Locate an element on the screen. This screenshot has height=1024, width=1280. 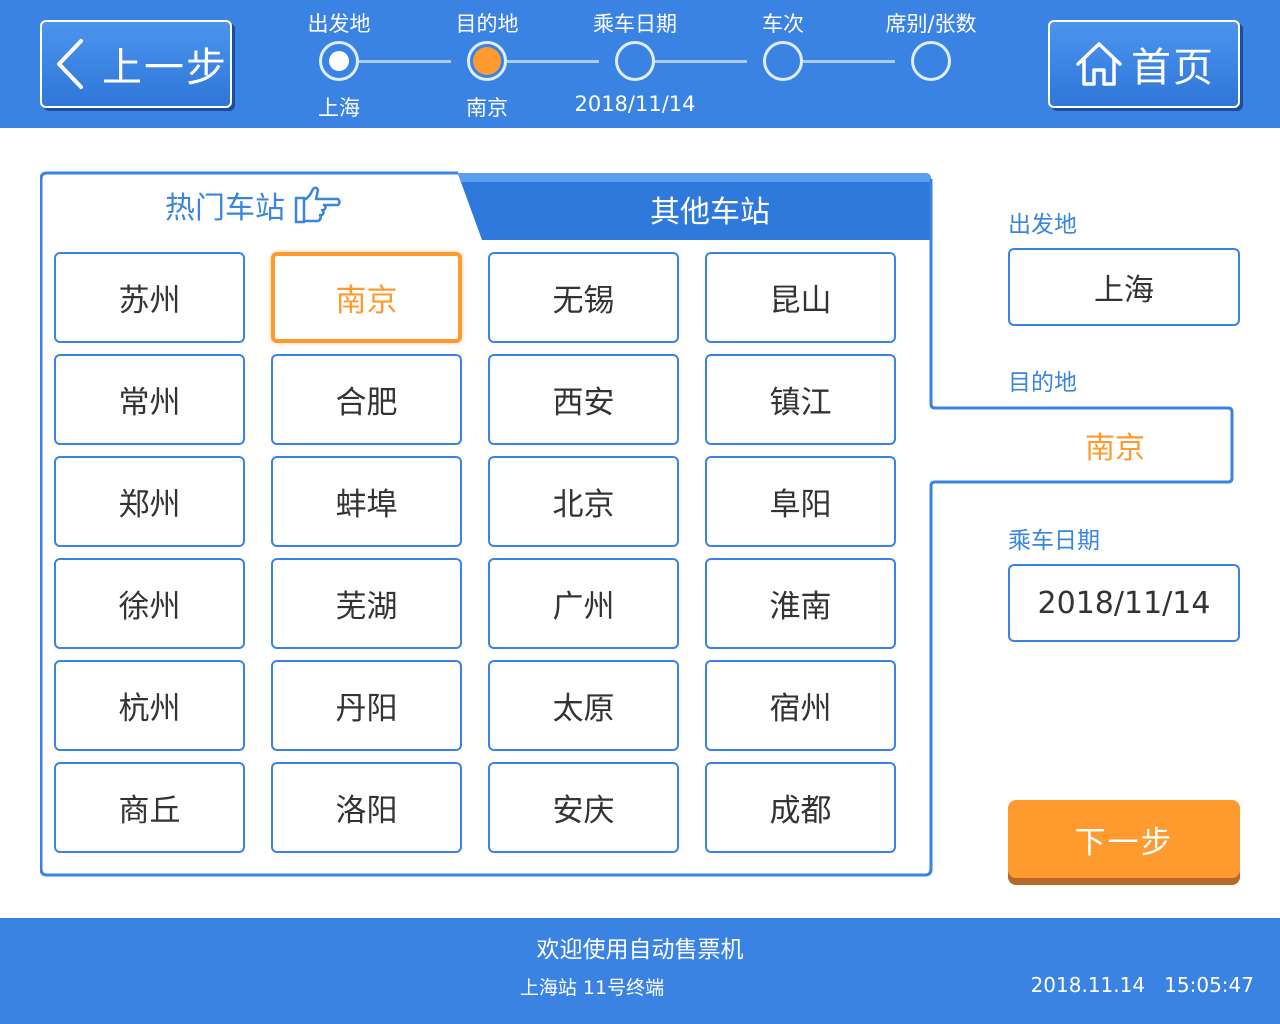
station-button: 郑州 is located at coordinates (149, 501).